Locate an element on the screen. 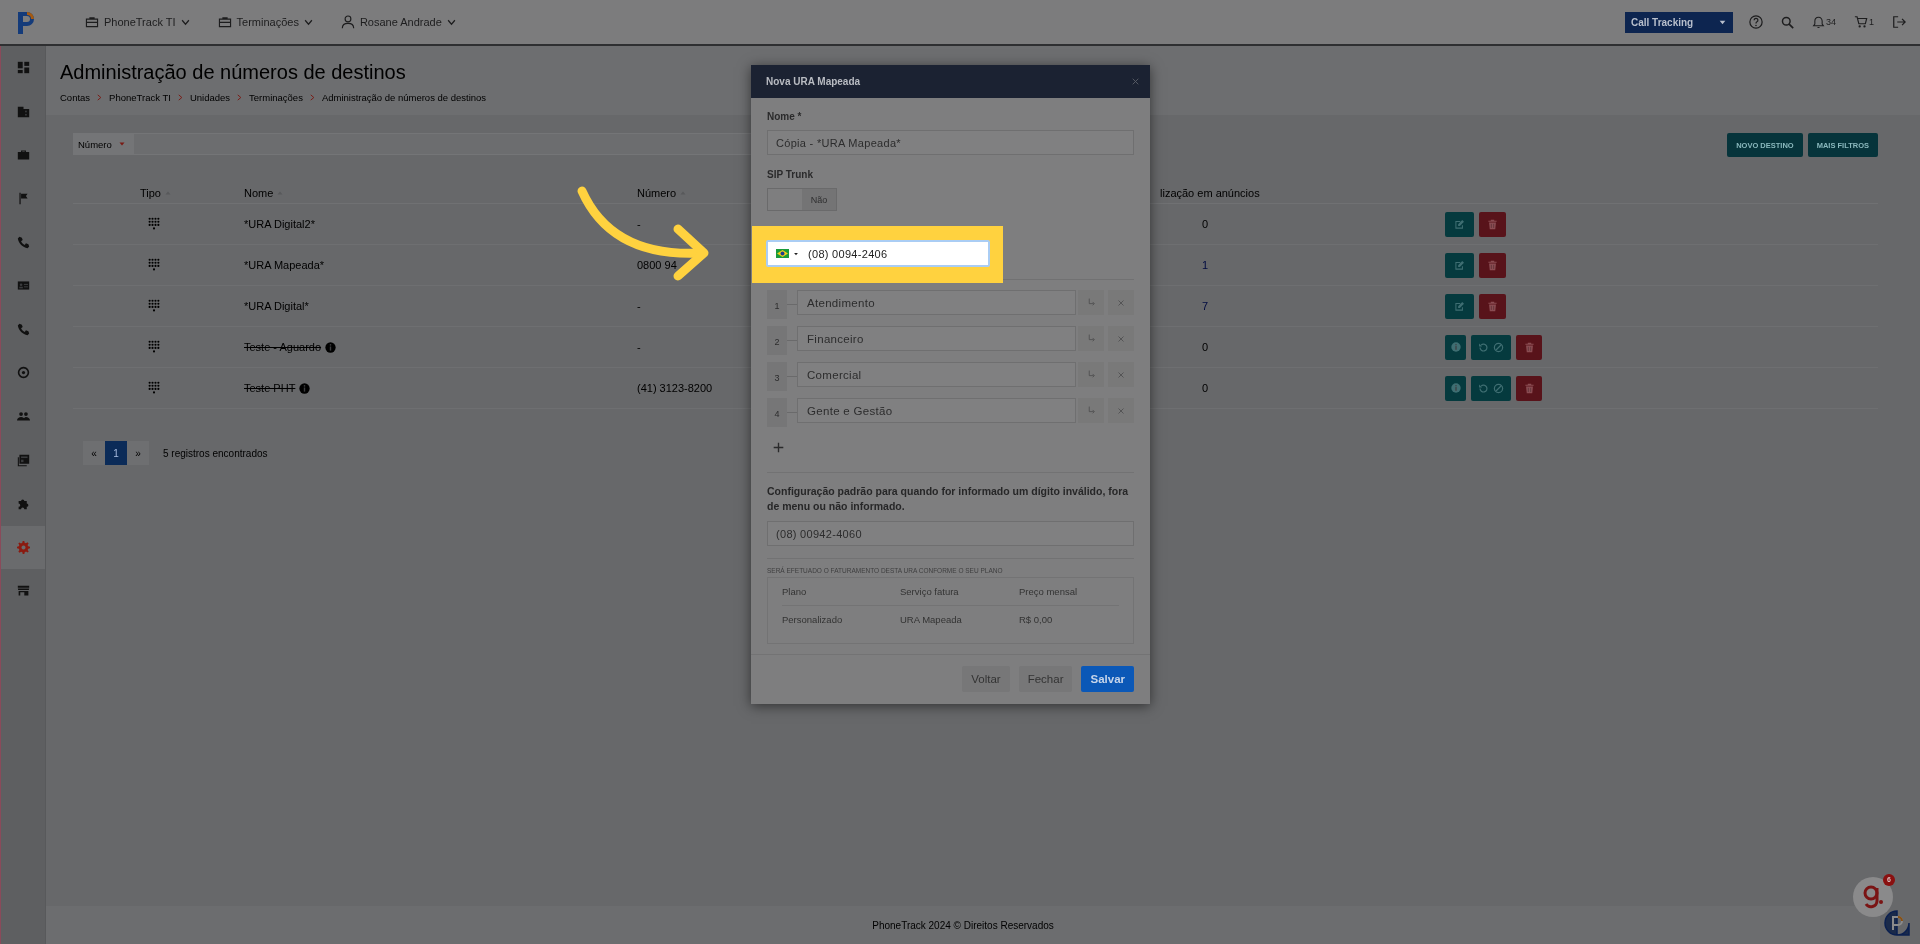  help-icon is located at coordinates (1755, 22).